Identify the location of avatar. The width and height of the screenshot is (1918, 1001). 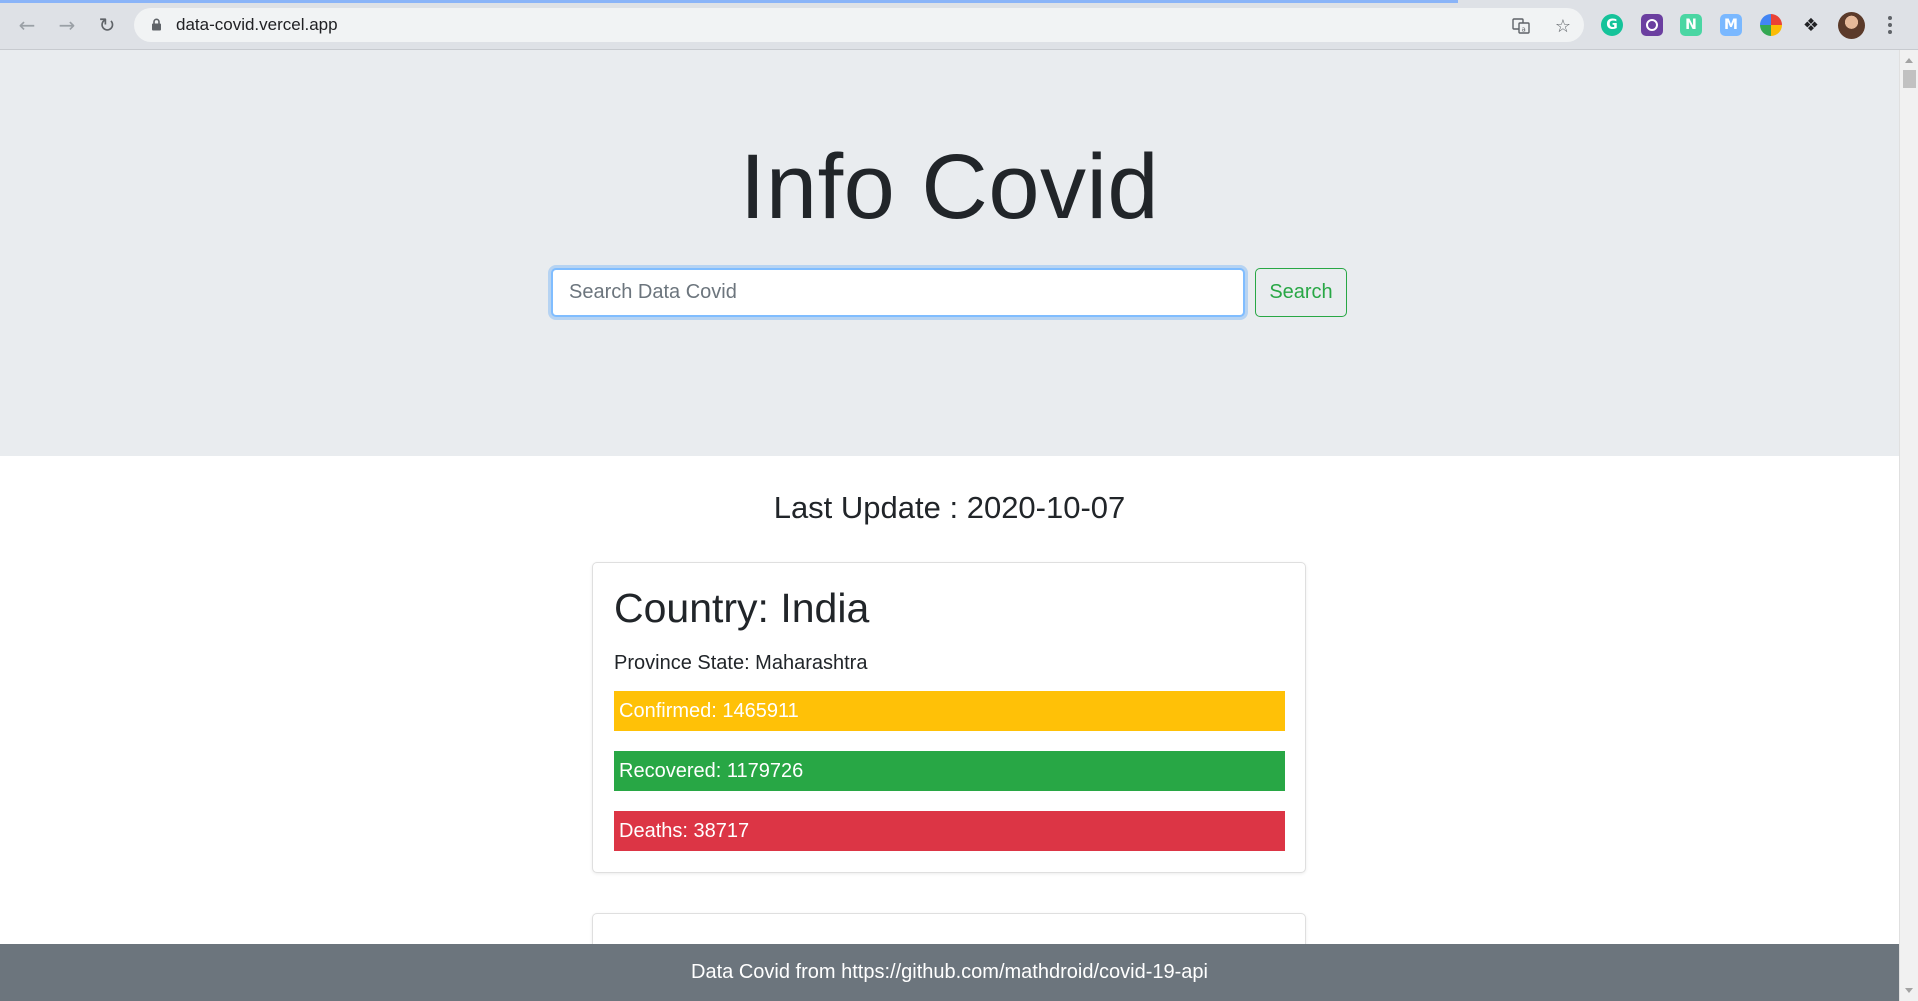
(1851, 25).